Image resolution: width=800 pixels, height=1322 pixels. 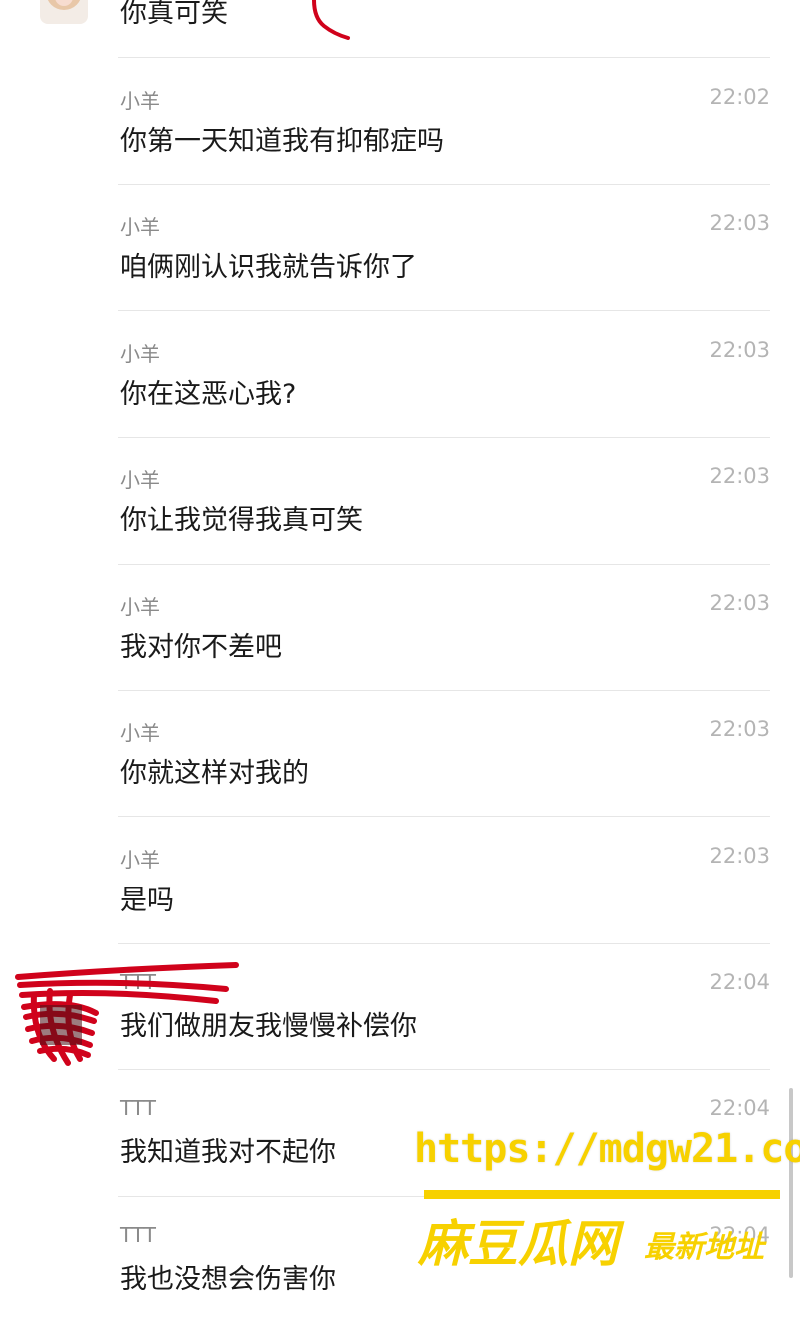 What do you see at coordinates (602, 1194) in the screenshot?
I see `watermark-bar` at bounding box center [602, 1194].